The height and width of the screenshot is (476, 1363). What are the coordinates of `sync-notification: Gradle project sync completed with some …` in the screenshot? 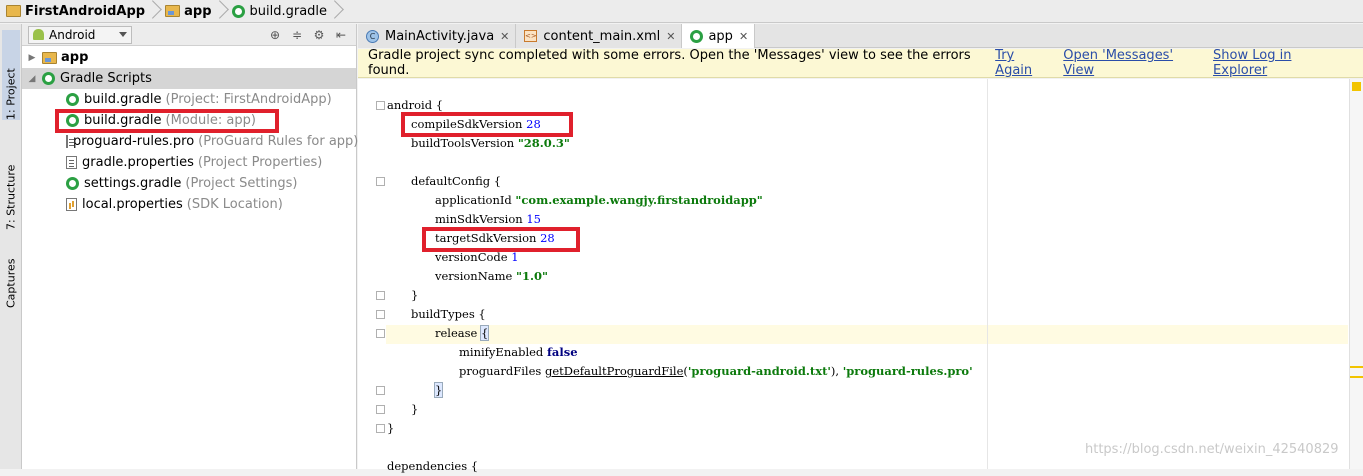 It's located at (860, 63).